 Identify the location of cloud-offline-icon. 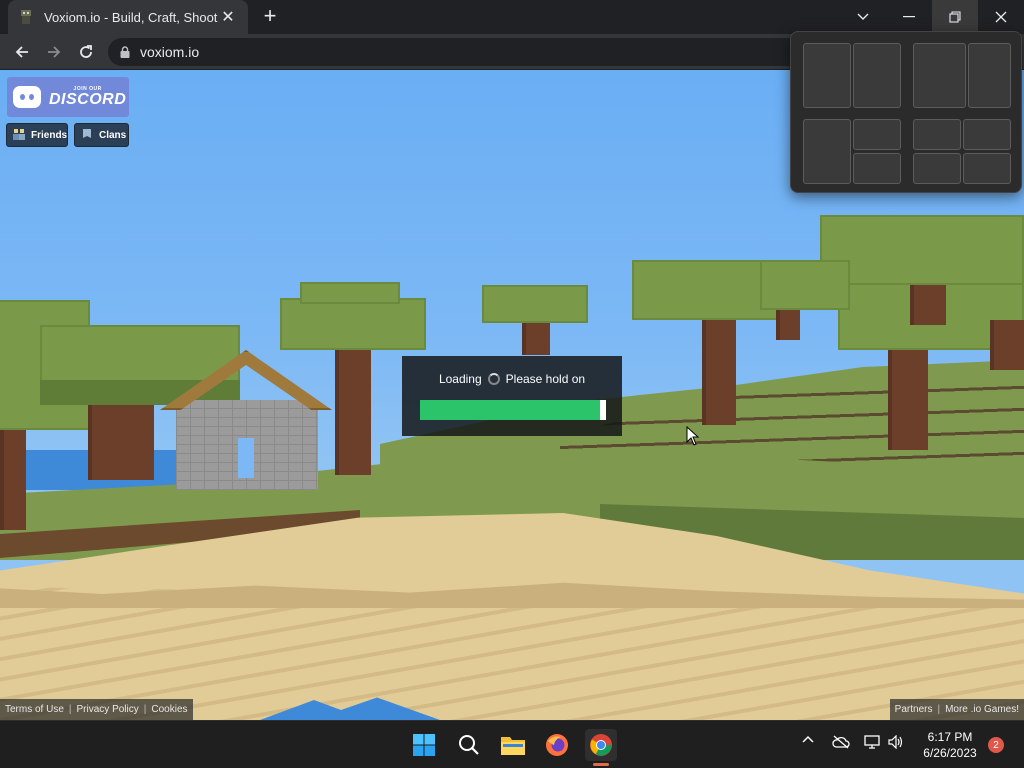
(841, 742).